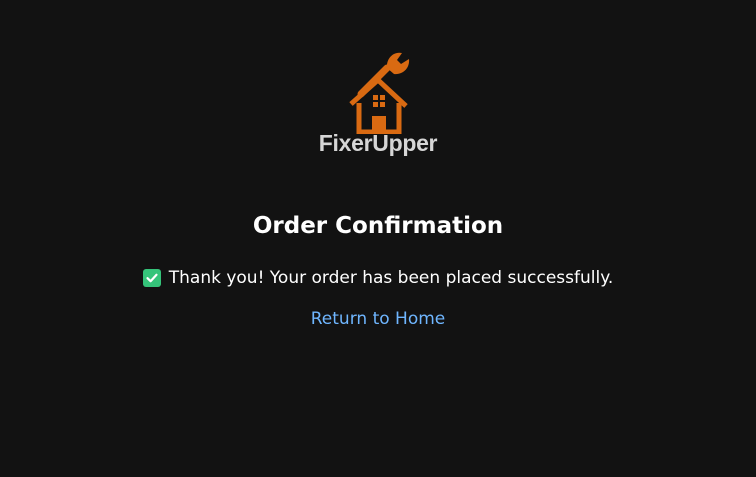 The height and width of the screenshot is (477, 756). I want to click on brand-logo: FixerUpper, so click(378, 106).